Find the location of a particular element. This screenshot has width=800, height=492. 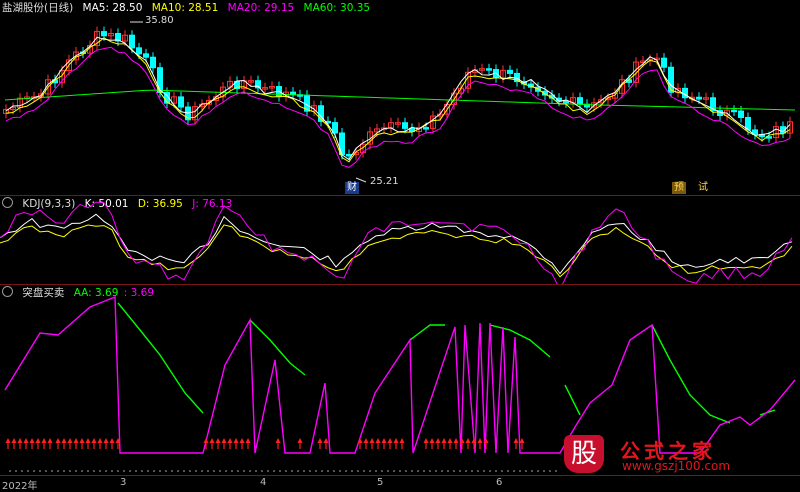

finance-badge: 财 is located at coordinates (352, 188).